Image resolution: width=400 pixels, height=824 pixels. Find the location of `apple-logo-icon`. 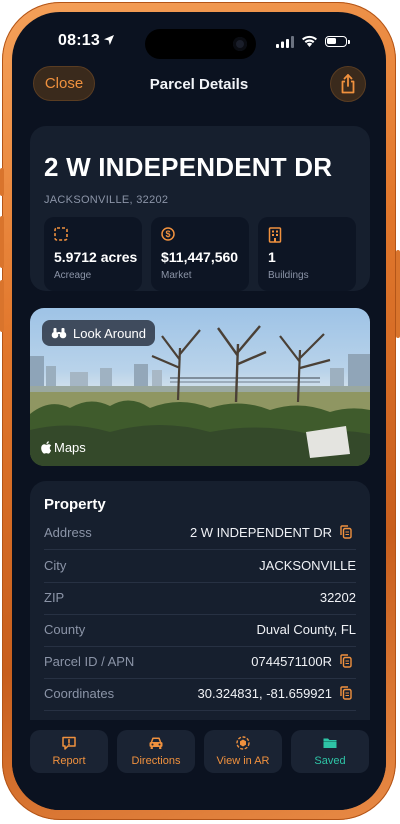

apple-logo-icon is located at coordinates (46, 447).